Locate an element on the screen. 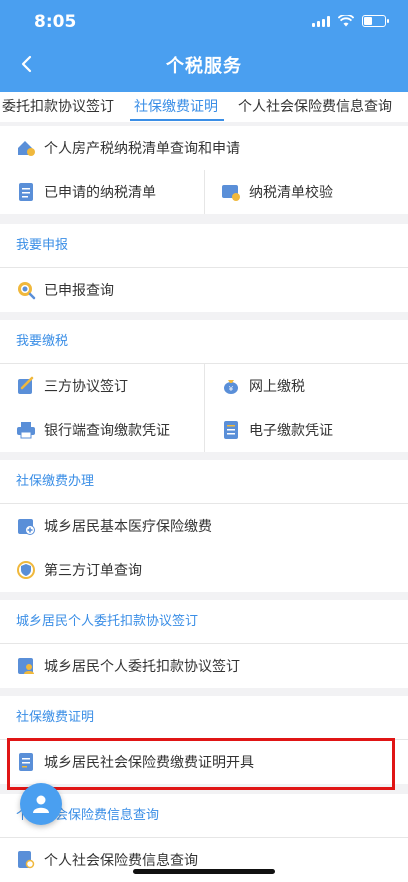 The height and width of the screenshot is (882, 408). tab-social-certificate: 社保缴费证明 is located at coordinates (176, 106).